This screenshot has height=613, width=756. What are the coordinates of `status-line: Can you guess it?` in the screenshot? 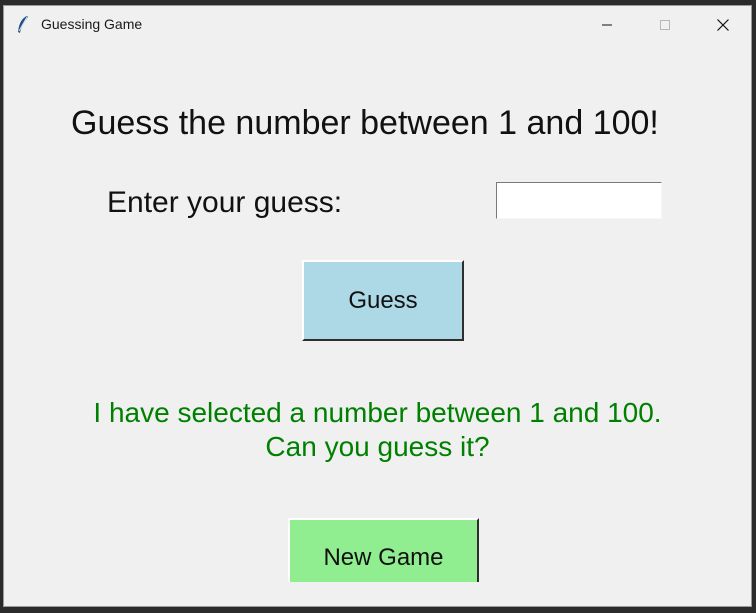 It's located at (377, 446).